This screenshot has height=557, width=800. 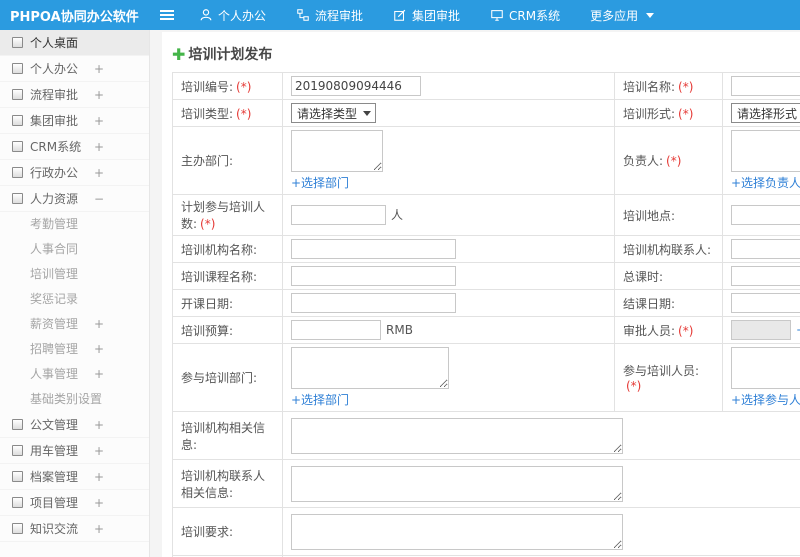 What do you see at coordinates (765, 215) in the screenshot?
I see `training-location-input` at bounding box center [765, 215].